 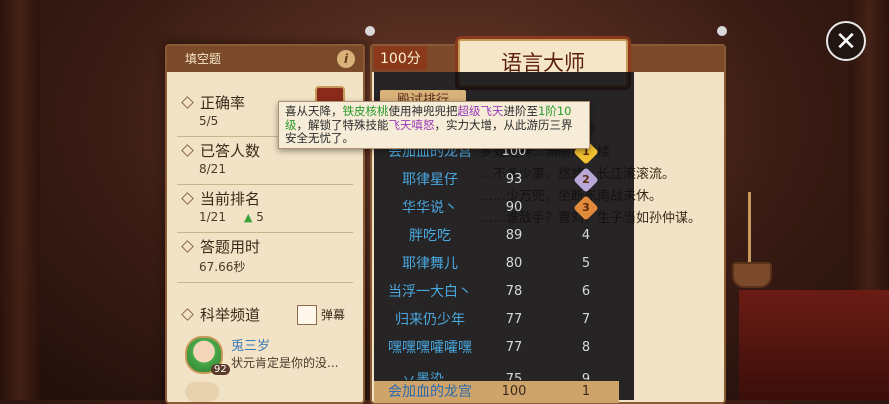 I want to click on danmu-label: 弹幕, so click(x=333, y=315).